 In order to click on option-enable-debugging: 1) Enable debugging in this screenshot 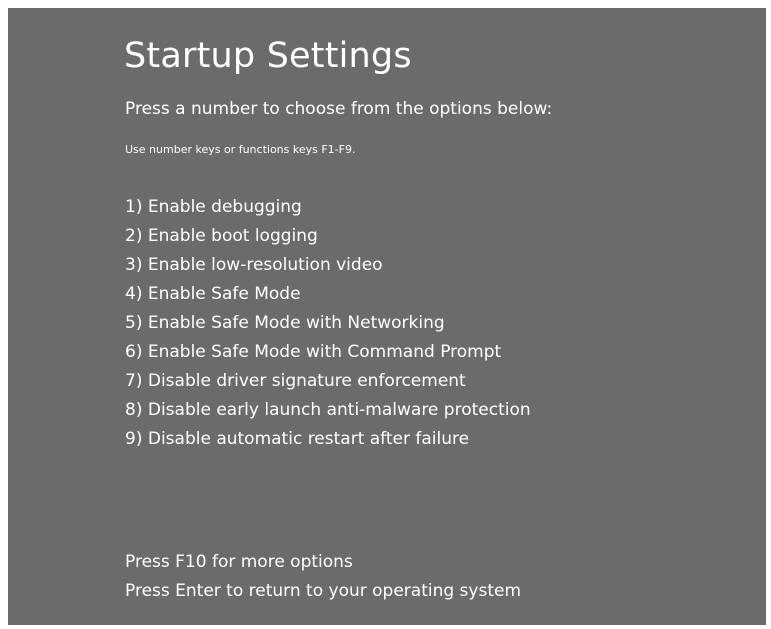, I will do `click(328, 207)`.